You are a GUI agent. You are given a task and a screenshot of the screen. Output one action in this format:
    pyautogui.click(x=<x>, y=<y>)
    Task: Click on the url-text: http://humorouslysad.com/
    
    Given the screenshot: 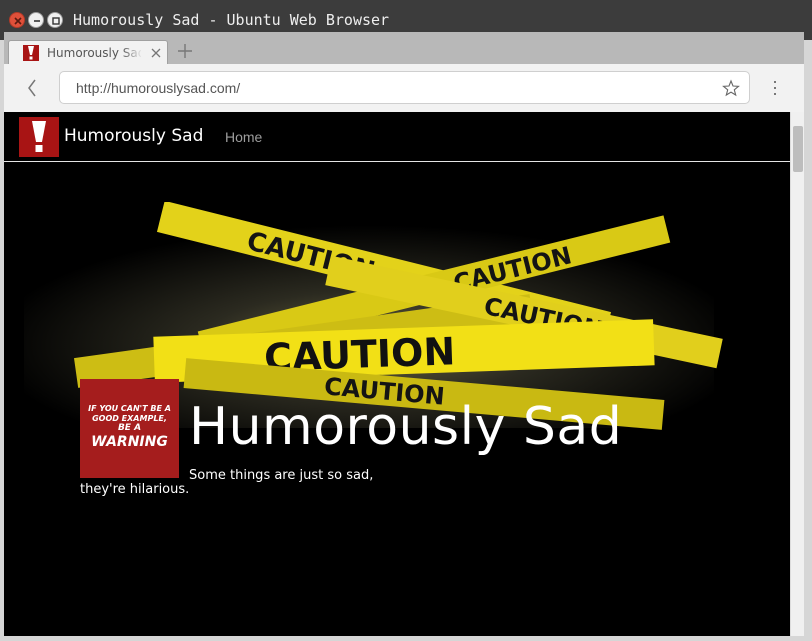 What is the action you would take?
    pyautogui.click(x=158, y=88)
    